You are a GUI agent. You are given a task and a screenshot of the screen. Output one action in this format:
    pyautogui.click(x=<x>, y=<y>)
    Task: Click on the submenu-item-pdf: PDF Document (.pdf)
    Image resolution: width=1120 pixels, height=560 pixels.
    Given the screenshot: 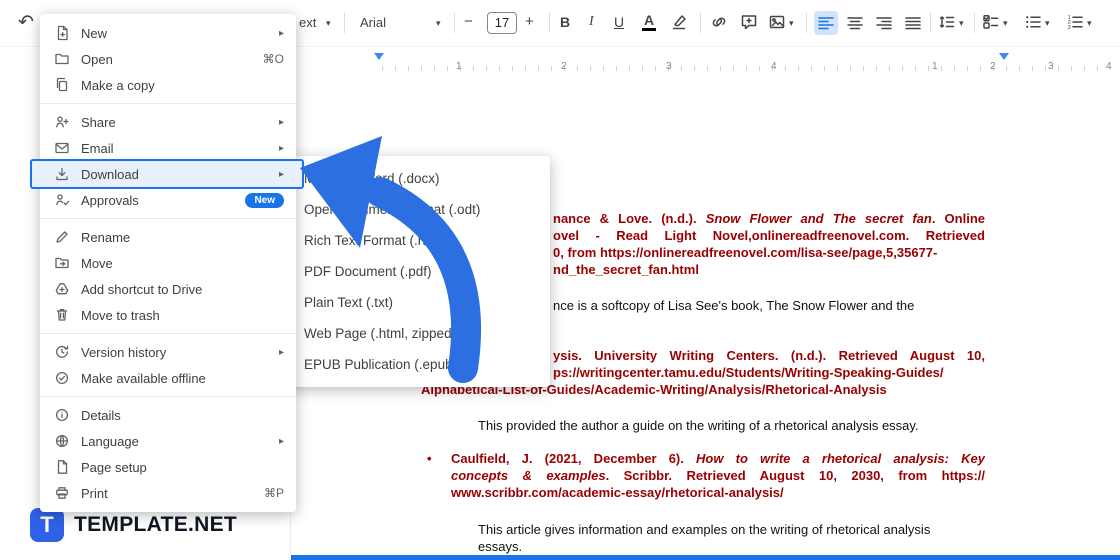 What is the action you would take?
    pyautogui.click(x=419, y=271)
    